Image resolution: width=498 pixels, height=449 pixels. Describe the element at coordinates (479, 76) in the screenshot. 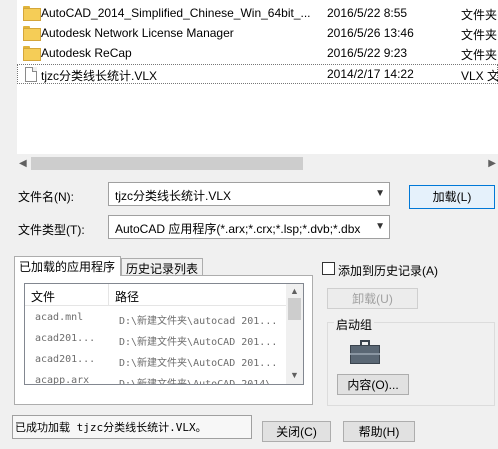

I see `file-type: VLX 文` at that location.